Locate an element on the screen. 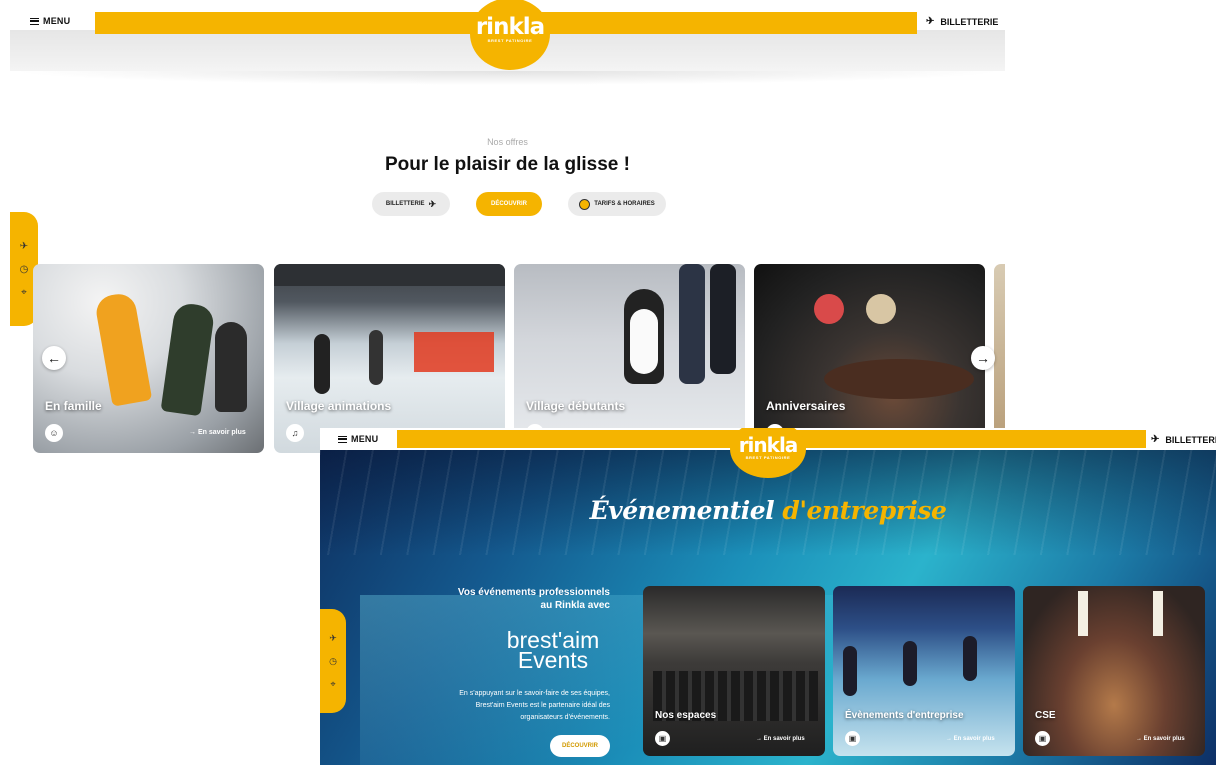 The height and width of the screenshot is (765, 1216). cta-label: DÉCOUVRIR is located at coordinates (579, 746).